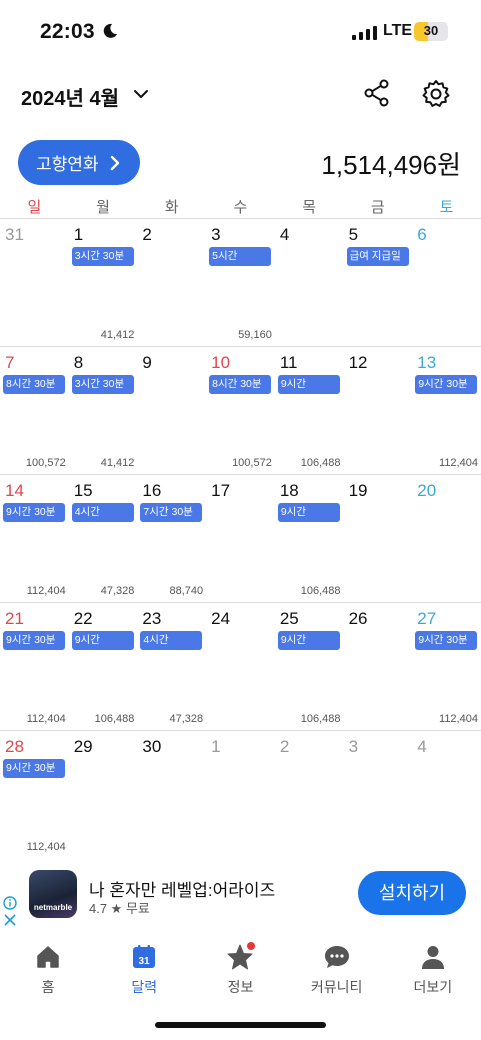 The width and height of the screenshot is (481, 1040). I want to click on day-number: 13, so click(427, 362).